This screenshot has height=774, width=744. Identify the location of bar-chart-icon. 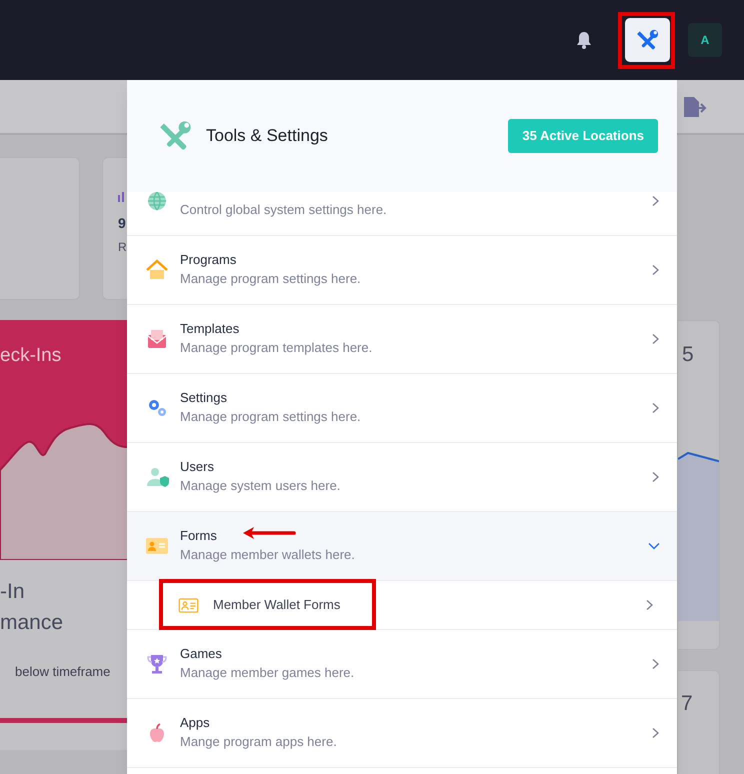
(121, 197).